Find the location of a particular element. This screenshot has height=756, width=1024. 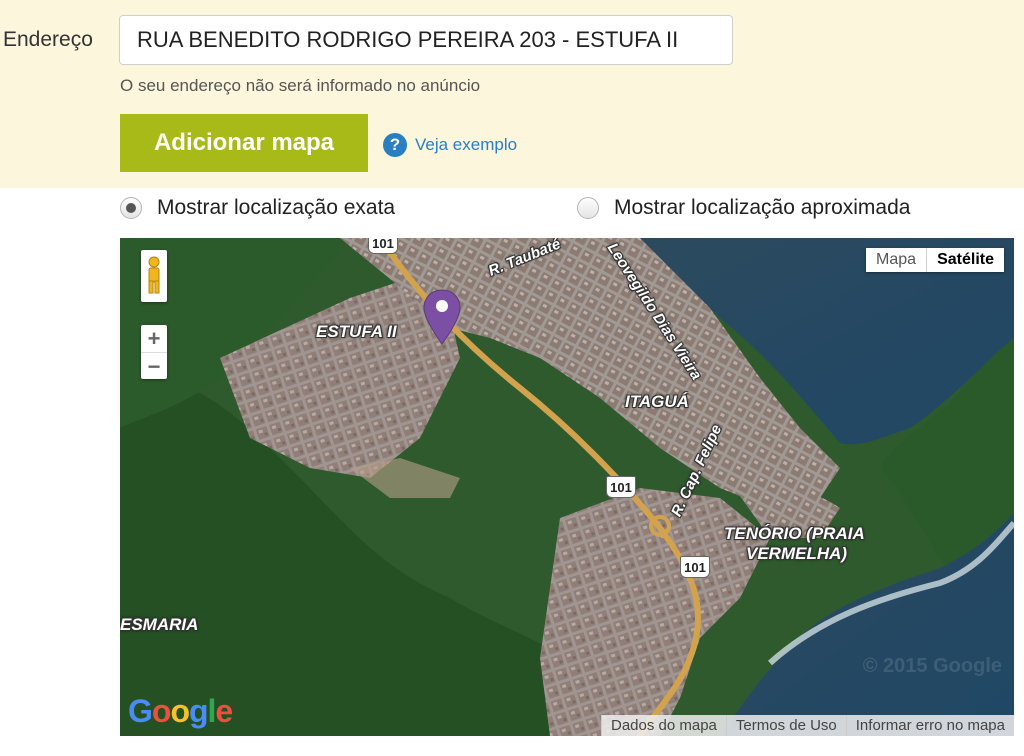

map-label-esmaria: ESMARIA is located at coordinates (159, 624).